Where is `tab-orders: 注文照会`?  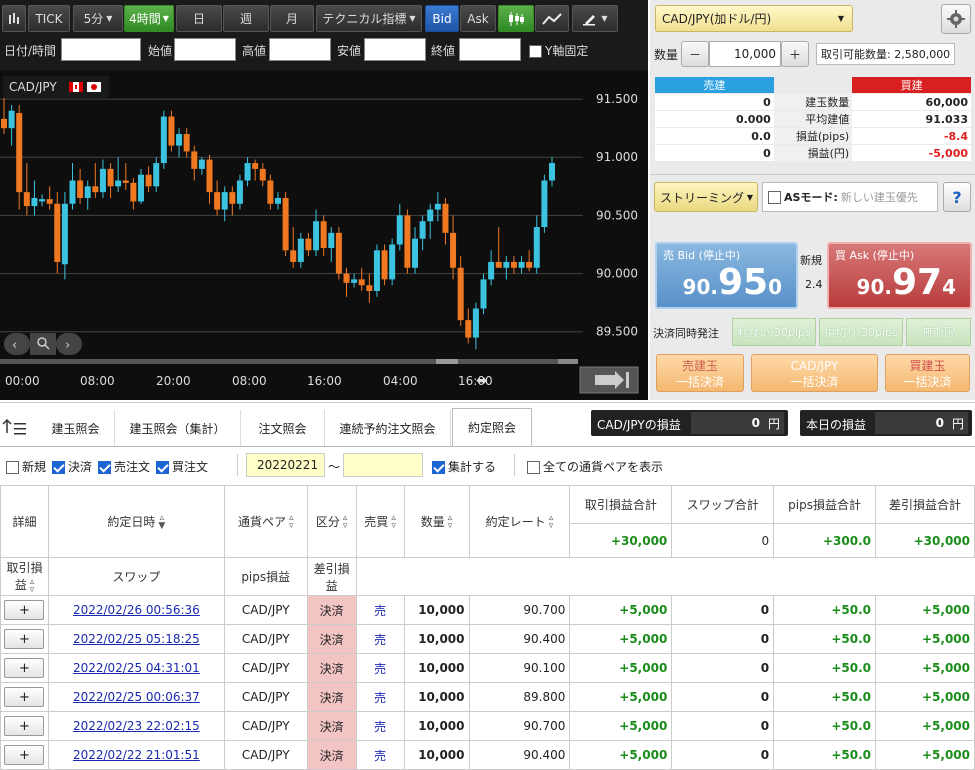 tab-orders: 注文照会 is located at coordinates (283, 428).